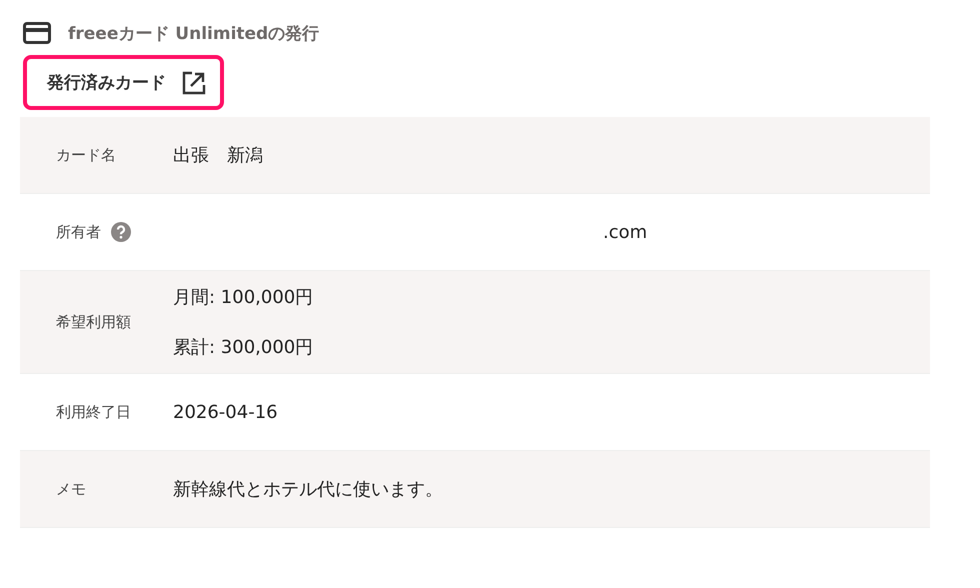 The height and width of the screenshot is (588, 980). Describe the element at coordinates (71, 489) in the screenshot. I see `field-label: メモ` at that location.